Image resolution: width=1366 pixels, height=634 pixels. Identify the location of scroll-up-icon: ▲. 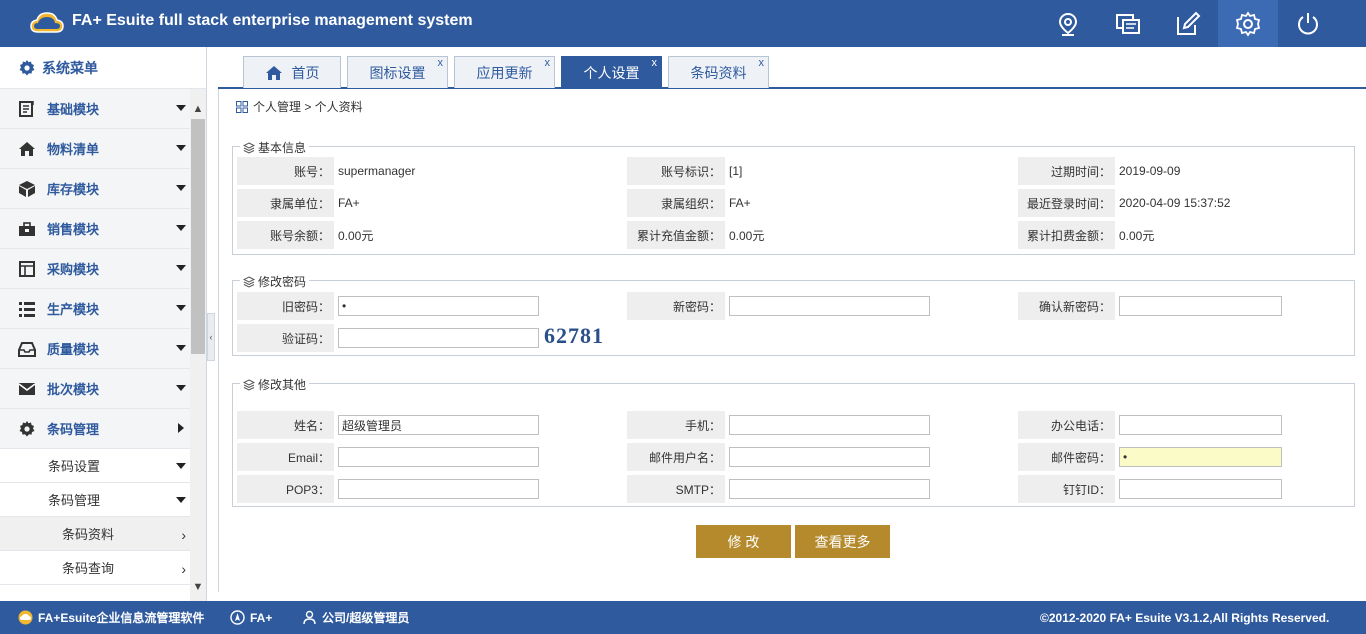
(198, 109).